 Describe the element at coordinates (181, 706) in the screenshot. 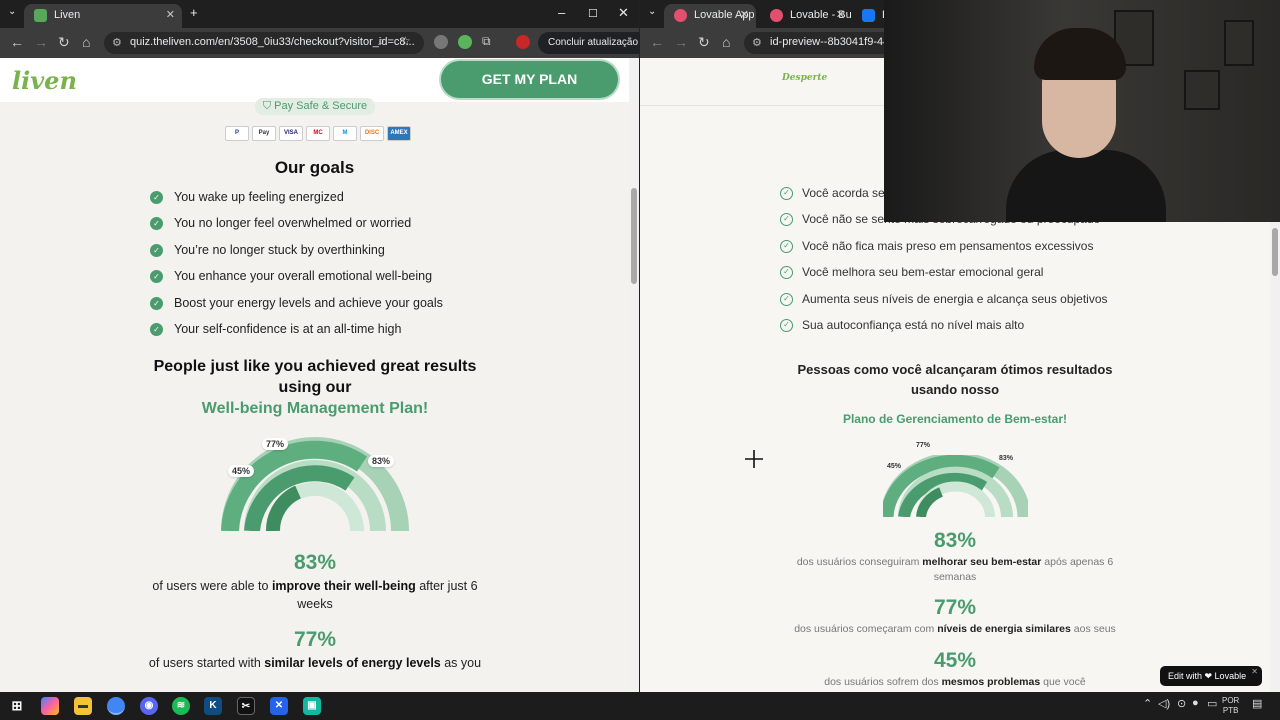

I see `spotify-icon: ≋` at that location.